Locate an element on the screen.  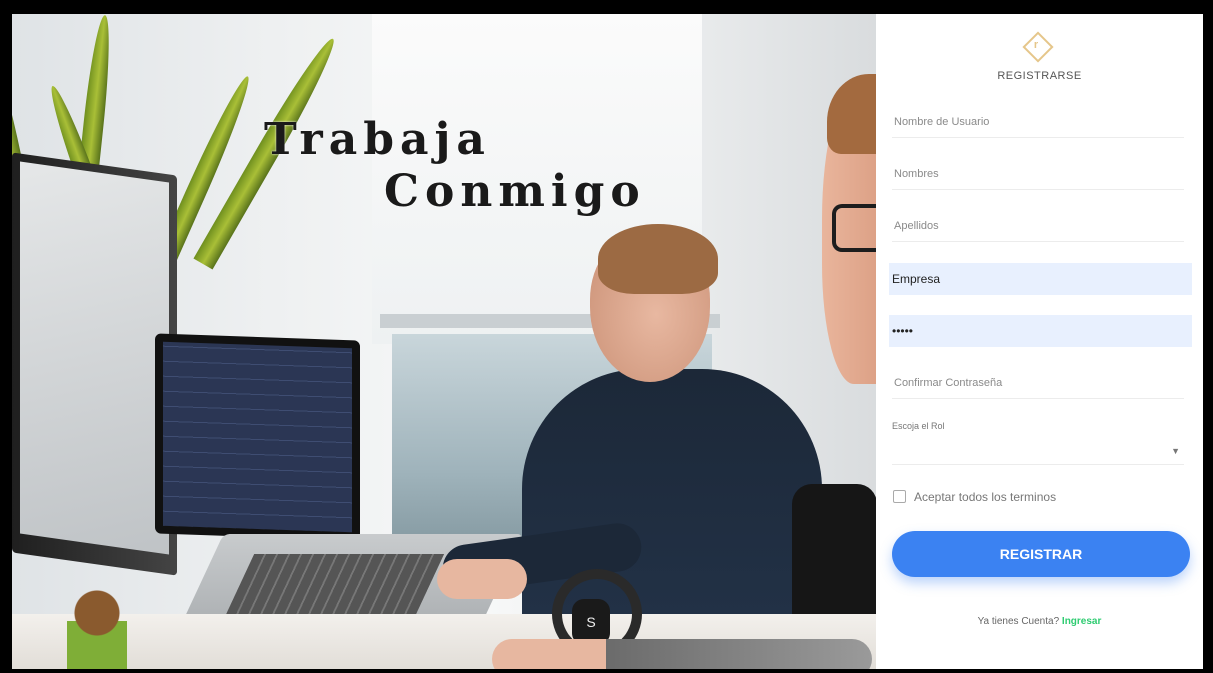
password-input is located at coordinates (1040, 331).